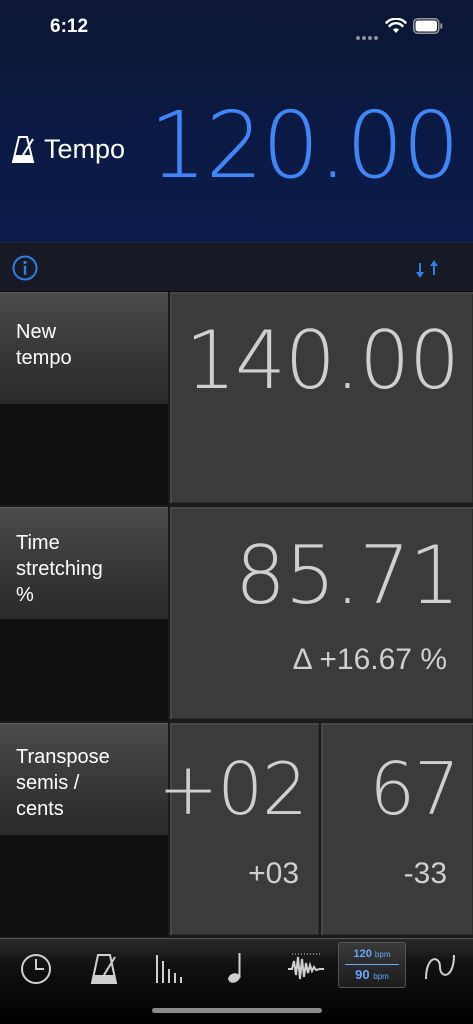 The image size is (473, 1024). What do you see at coordinates (414, 789) in the screenshot?
I see `cents-value: 67` at bounding box center [414, 789].